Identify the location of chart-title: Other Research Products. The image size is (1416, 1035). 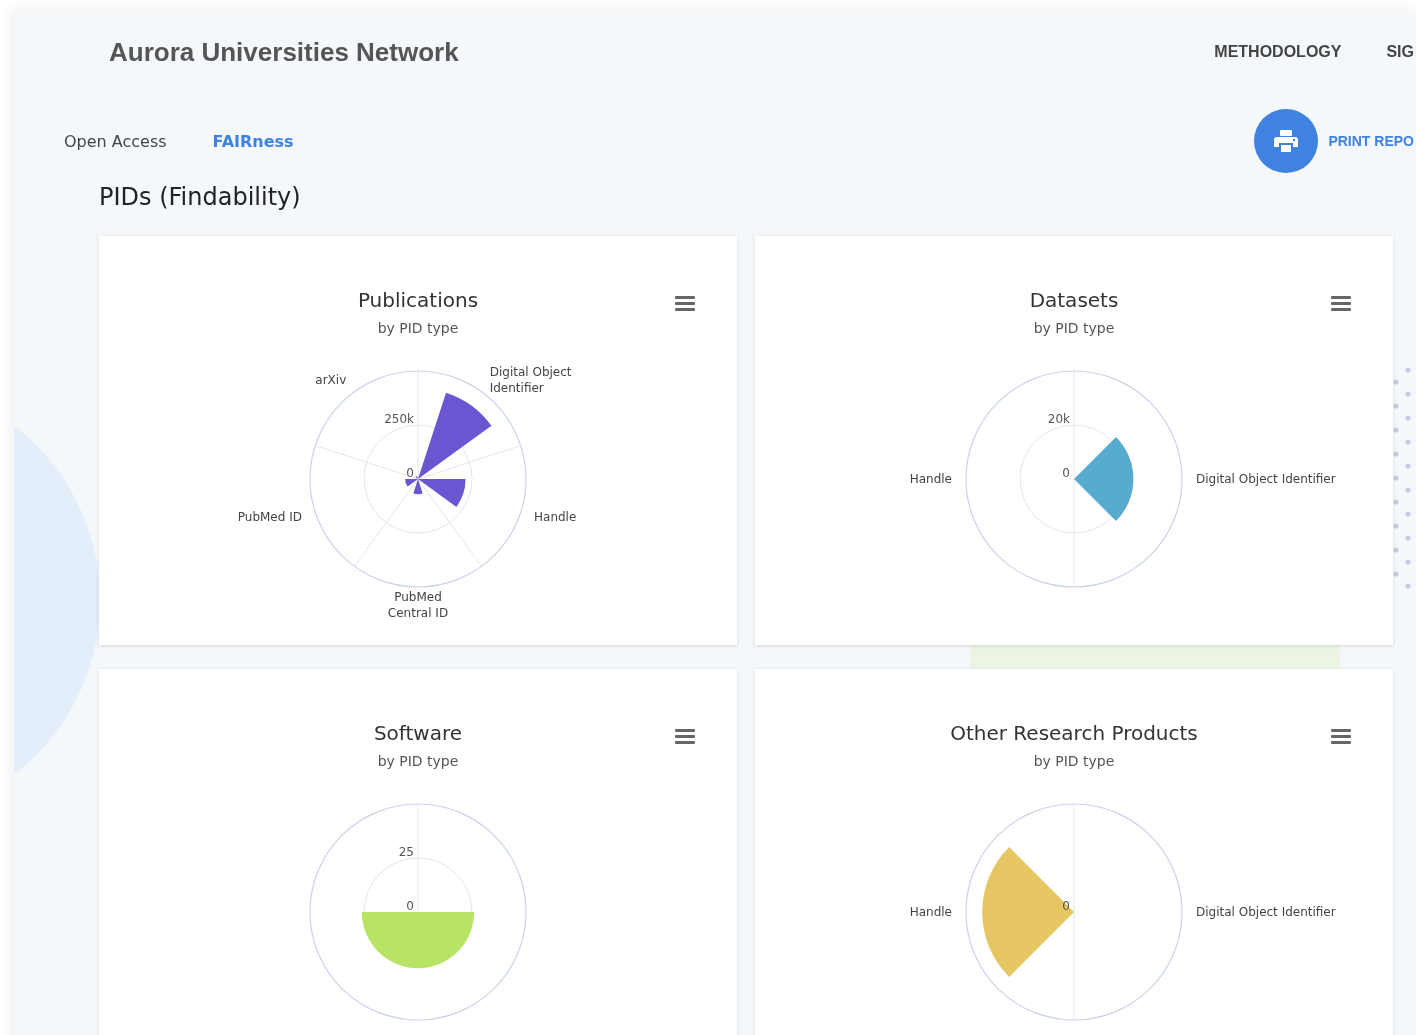
(1074, 733).